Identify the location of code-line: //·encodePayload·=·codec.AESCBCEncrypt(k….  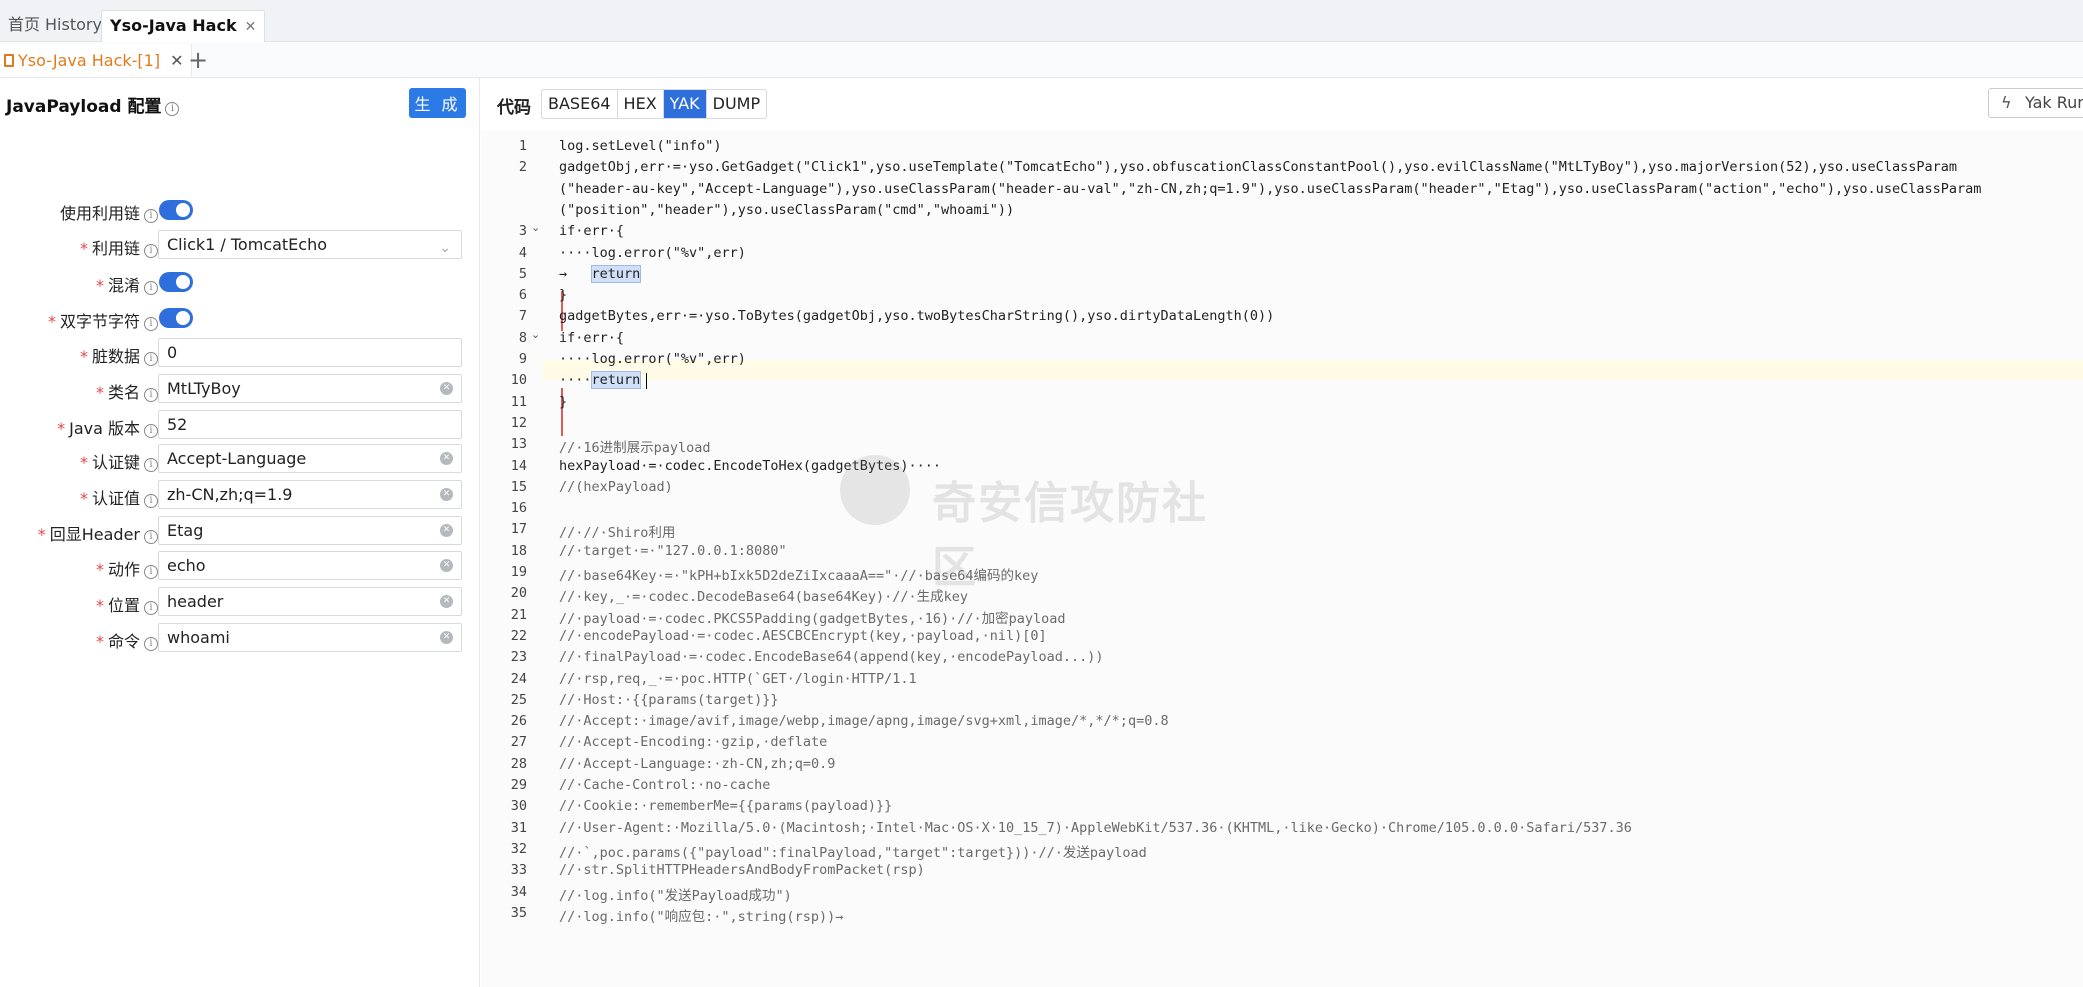
(803, 635).